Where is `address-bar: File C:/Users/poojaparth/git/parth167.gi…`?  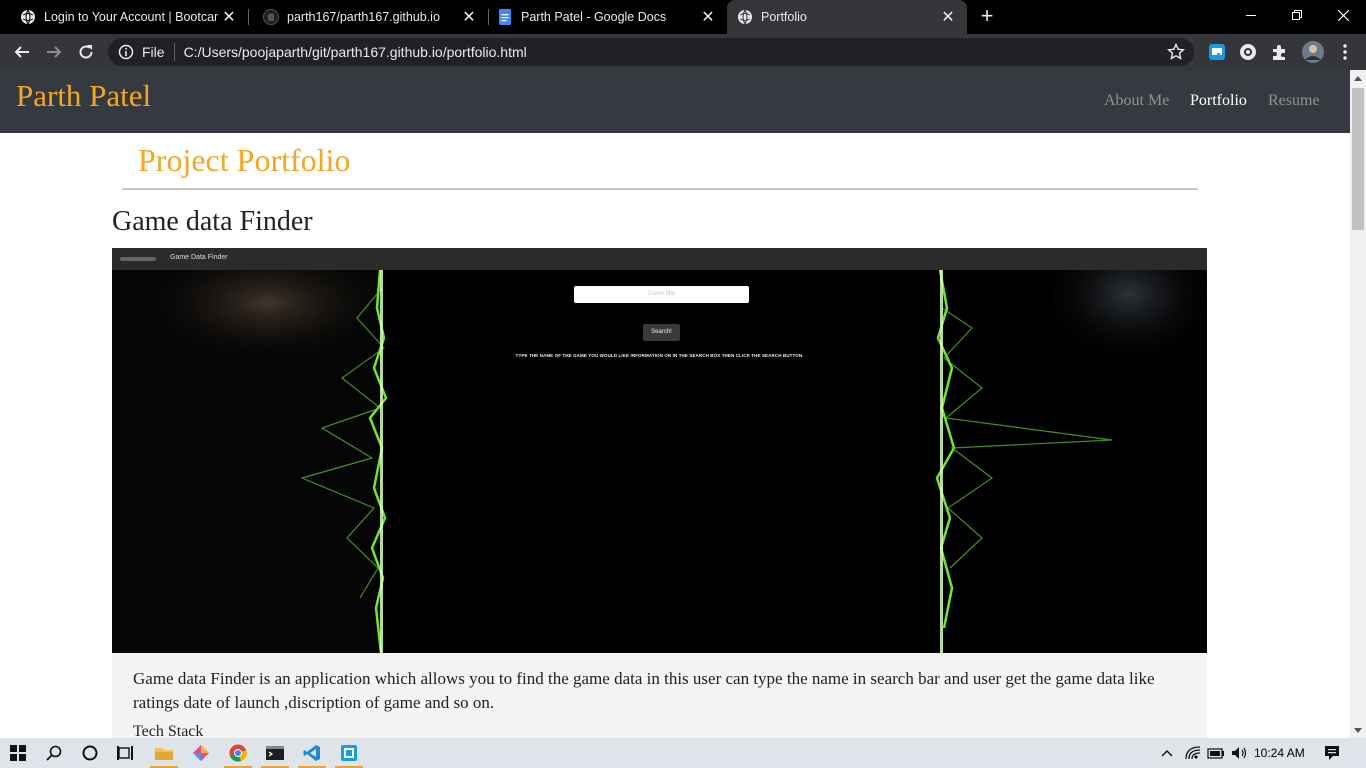
address-bar: File C:/Users/poojaparth/git/parth167.gi… is located at coordinates (651, 52).